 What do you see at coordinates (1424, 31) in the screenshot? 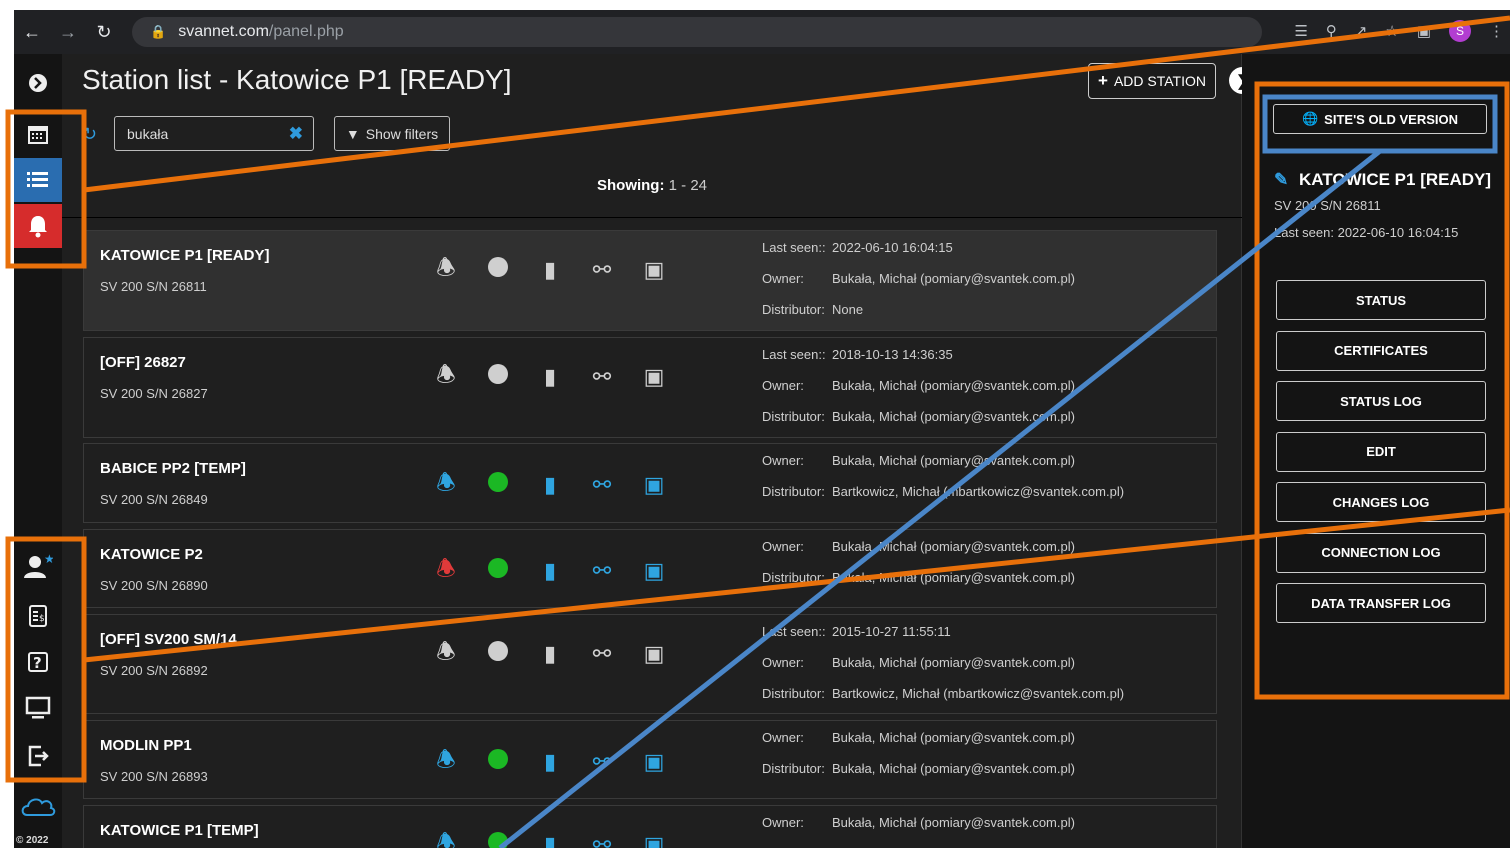
I see `side-panel-icon: ▣` at bounding box center [1424, 31].